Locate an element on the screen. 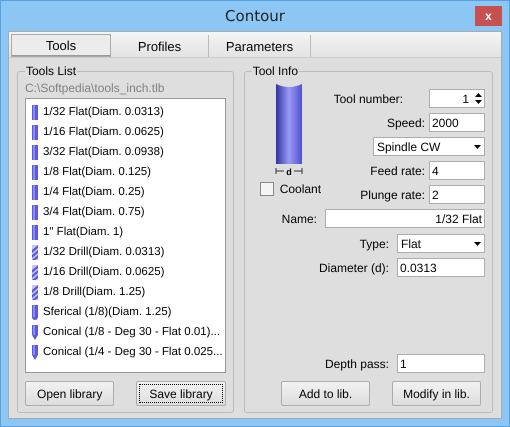  input-field: 1 is located at coordinates (441, 363).